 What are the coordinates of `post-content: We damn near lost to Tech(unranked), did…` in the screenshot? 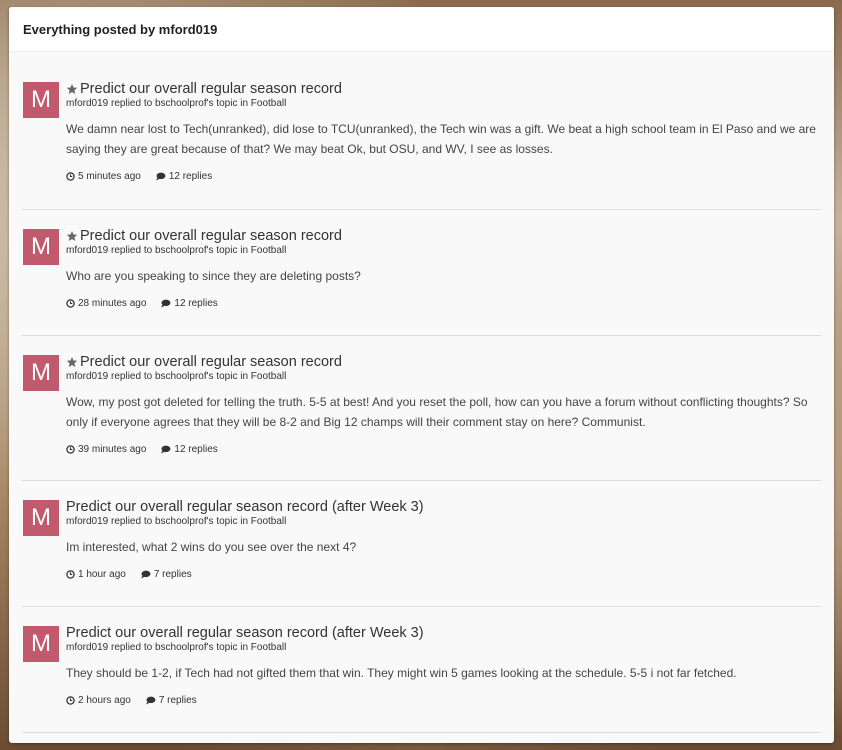 It's located at (441, 139).